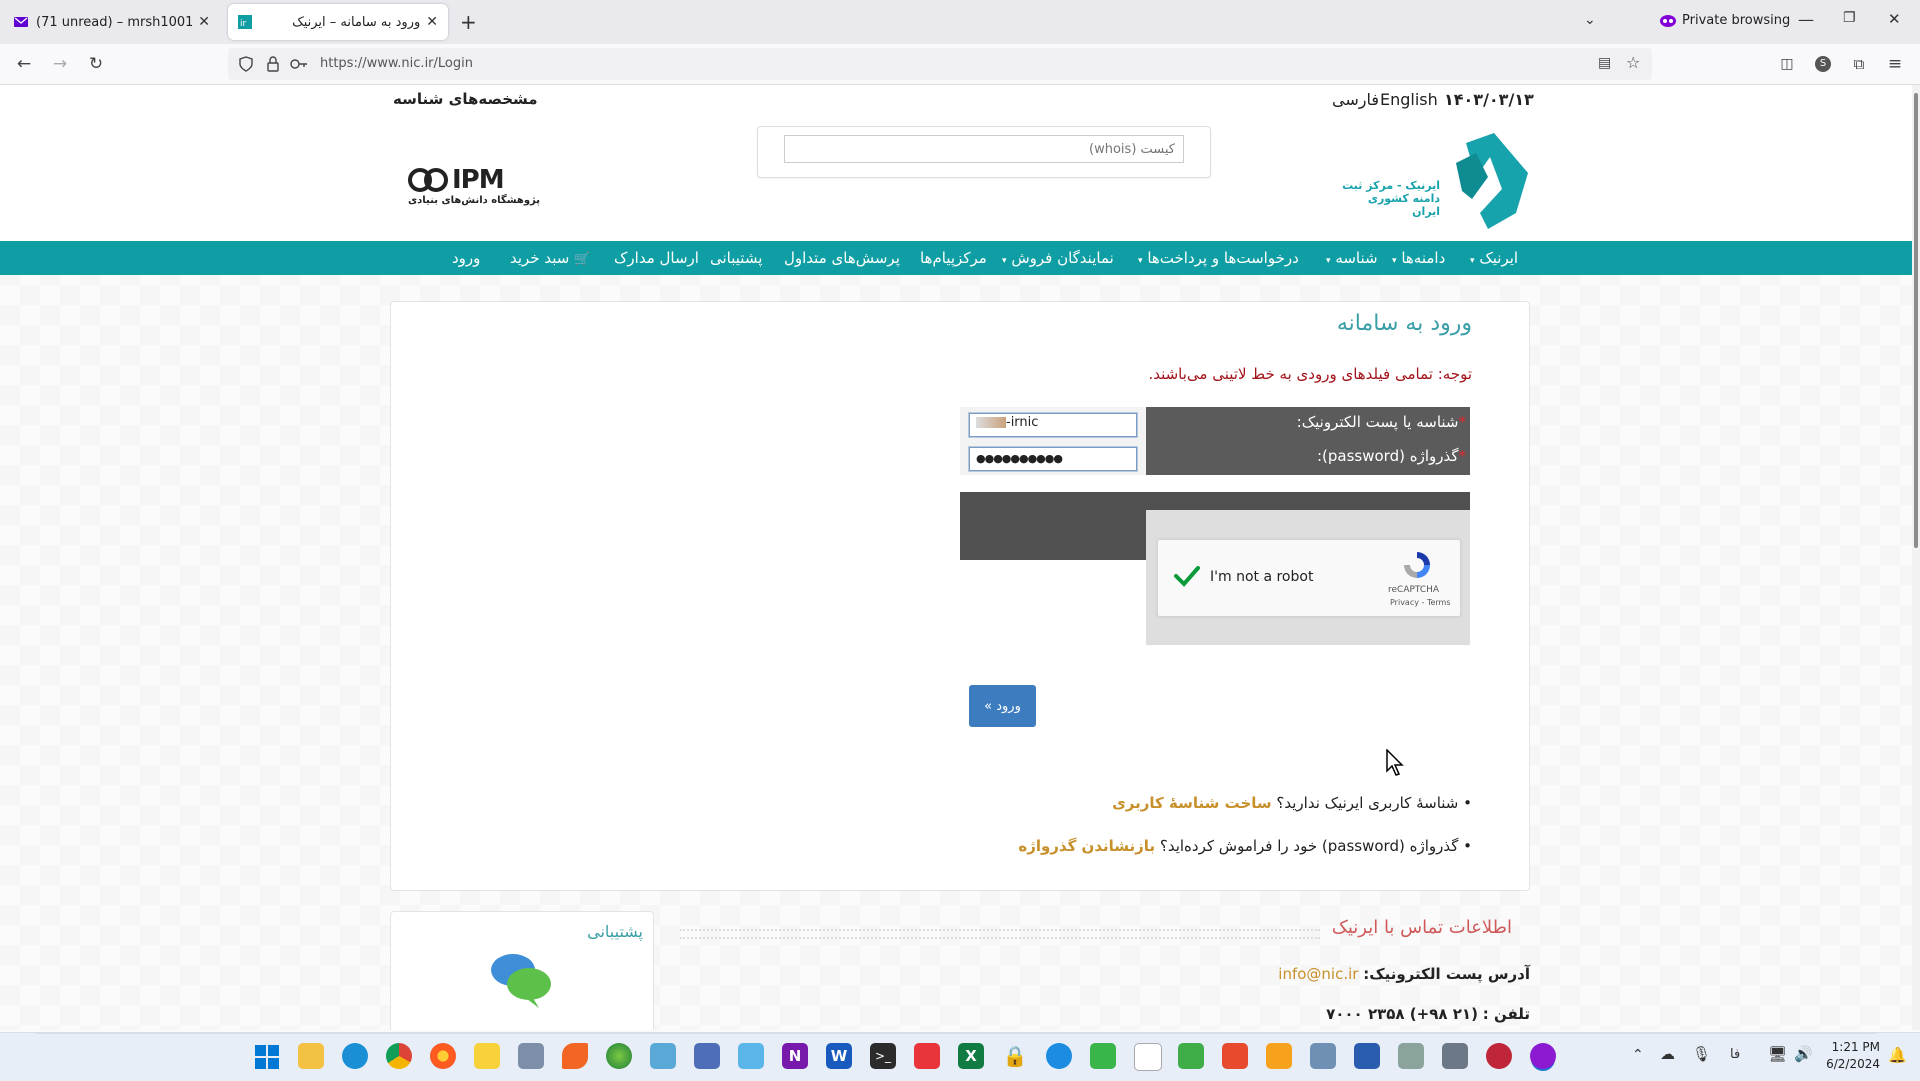  Describe the element at coordinates (1058, 258) in the screenshot. I see `menu-resellers: نمایندگان فروش ▾` at that location.